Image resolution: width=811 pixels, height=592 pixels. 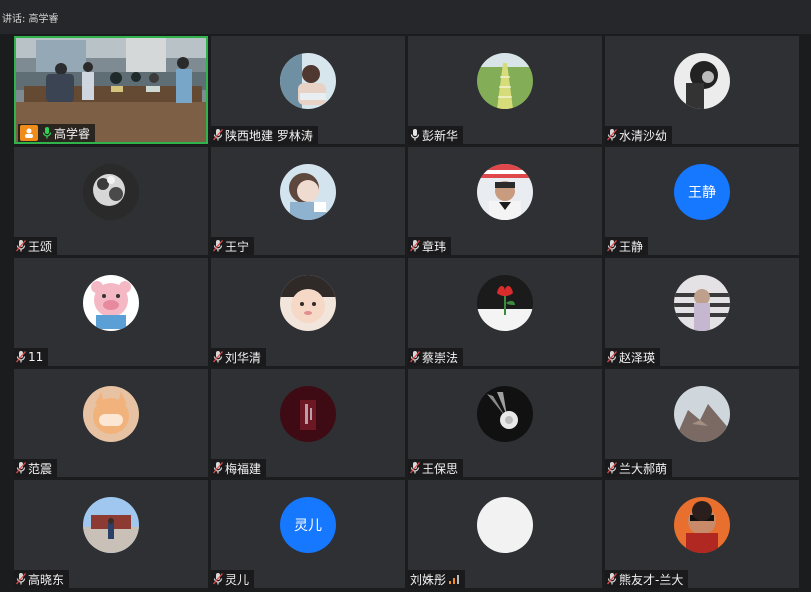 I want to click on participant-name: 王颂, so click(x=40, y=246).